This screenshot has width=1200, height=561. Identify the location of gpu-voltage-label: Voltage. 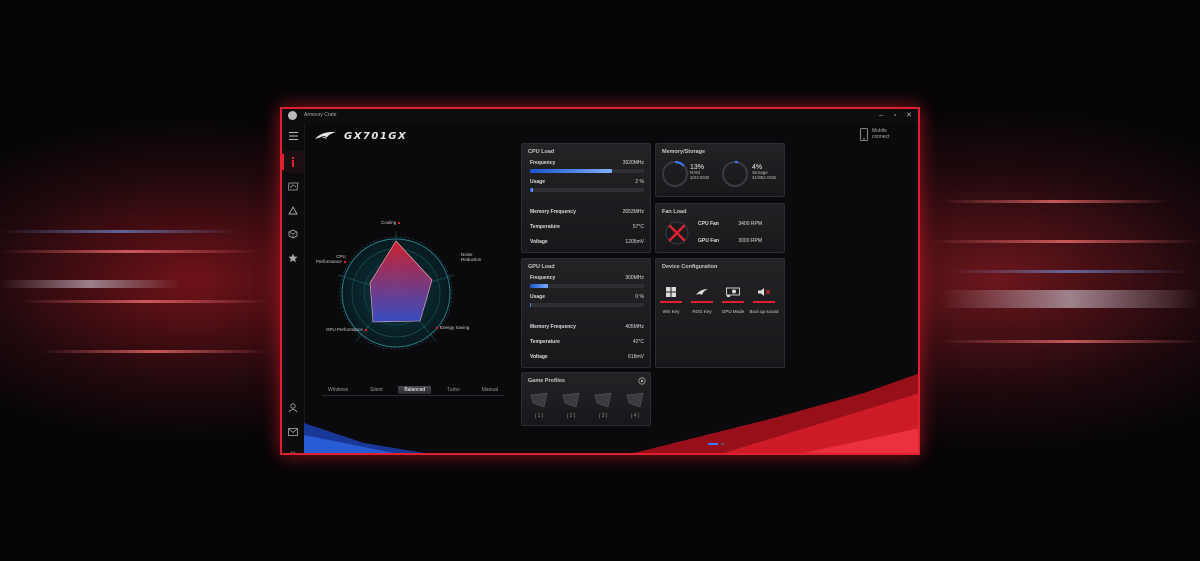
(539, 357).